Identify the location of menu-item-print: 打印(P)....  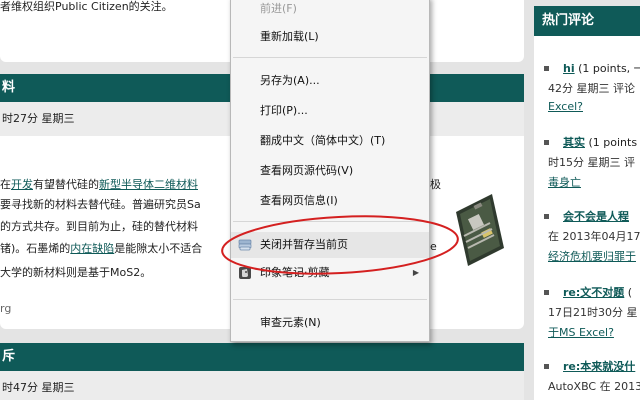
(330, 111).